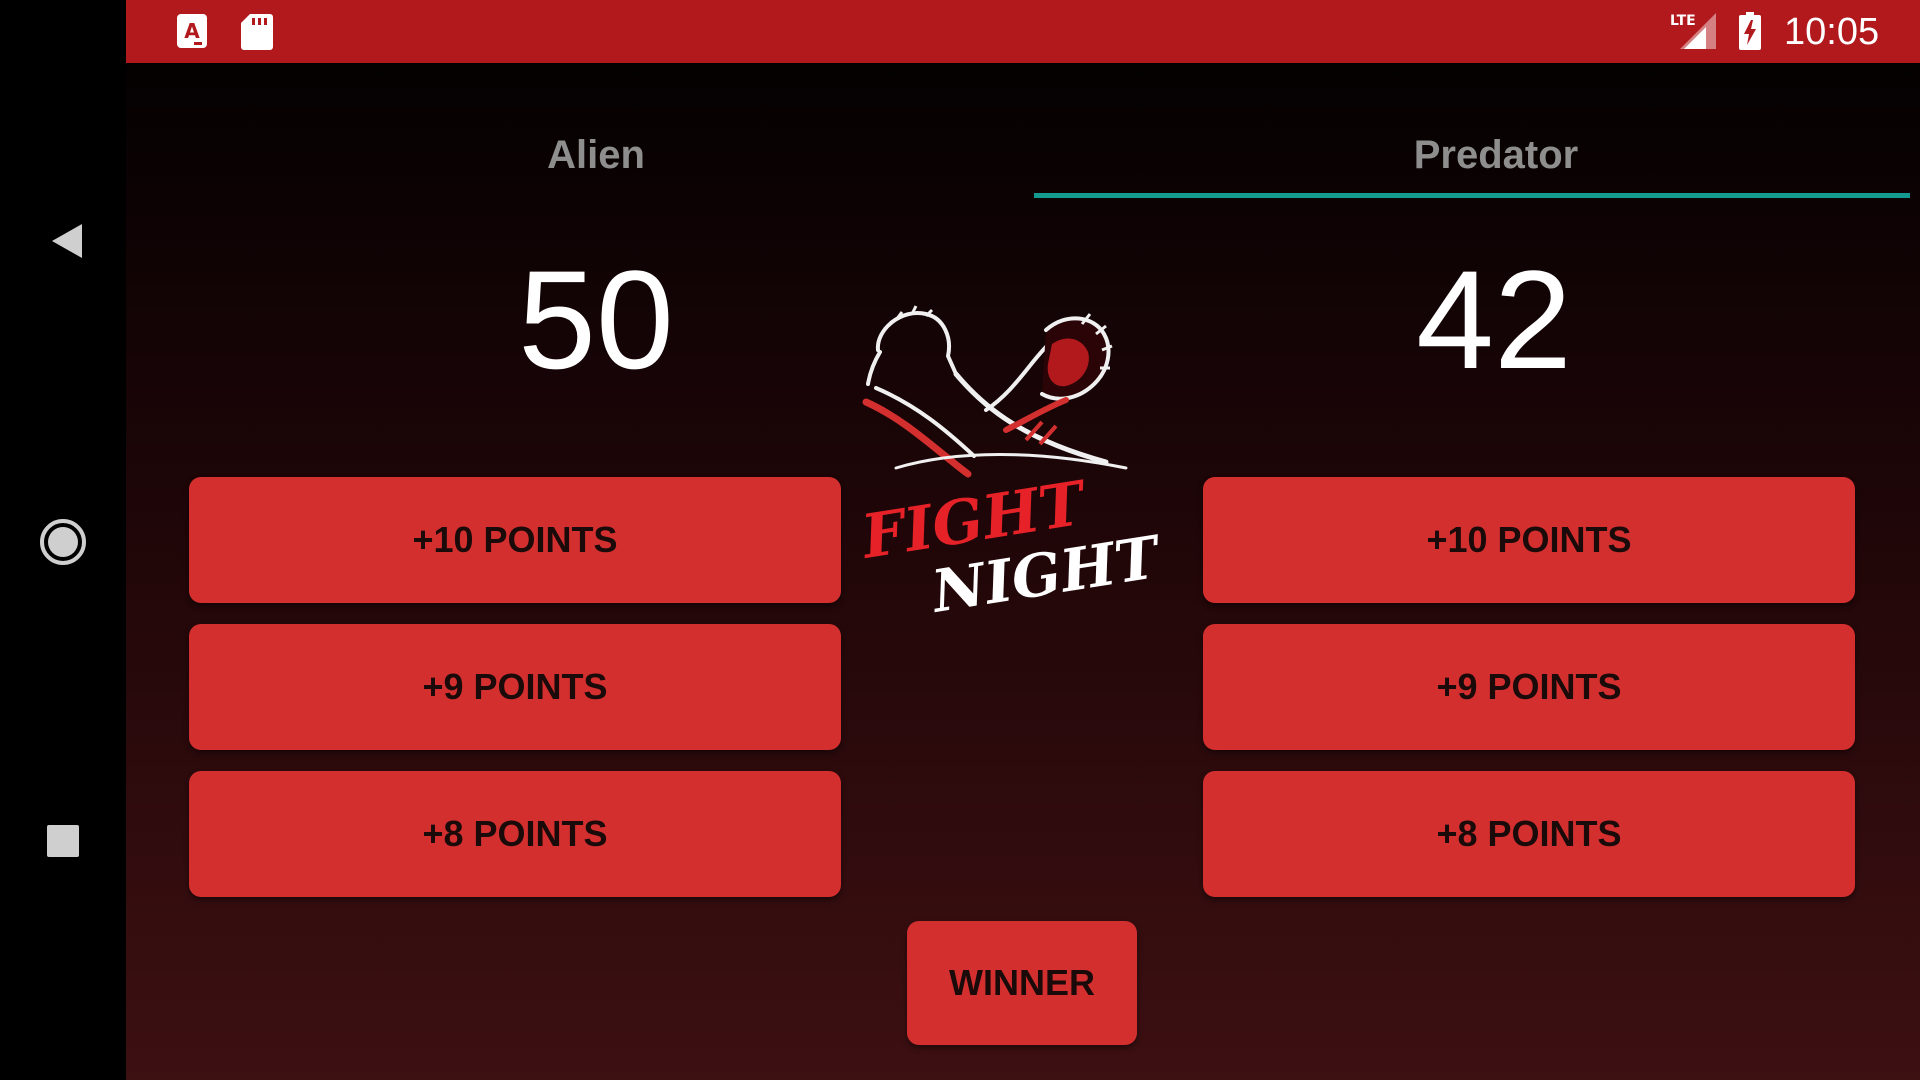  What do you see at coordinates (67, 241) in the screenshot?
I see `back-icon` at bounding box center [67, 241].